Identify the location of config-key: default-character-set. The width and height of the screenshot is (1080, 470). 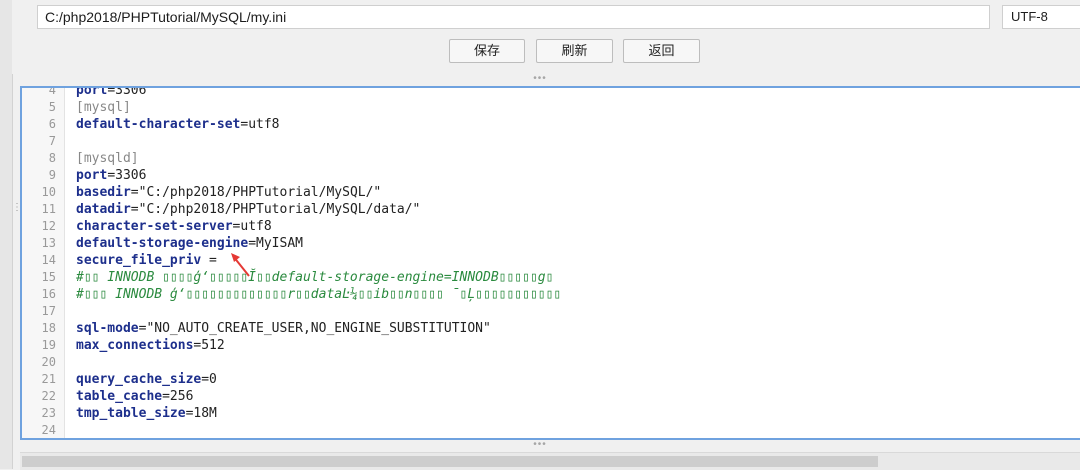
(158, 124).